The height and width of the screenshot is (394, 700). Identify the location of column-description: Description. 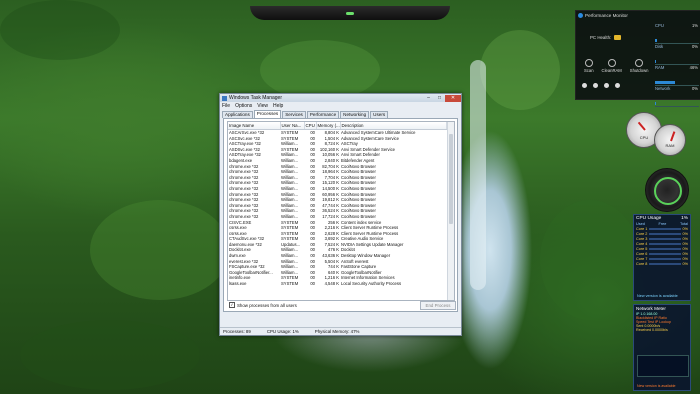
(393, 126).